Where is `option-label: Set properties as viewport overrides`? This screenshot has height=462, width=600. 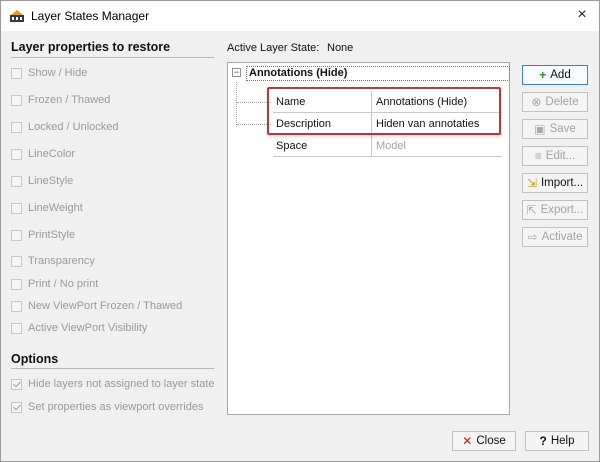 option-label: Set properties as viewport overrides is located at coordinates (116, 407).